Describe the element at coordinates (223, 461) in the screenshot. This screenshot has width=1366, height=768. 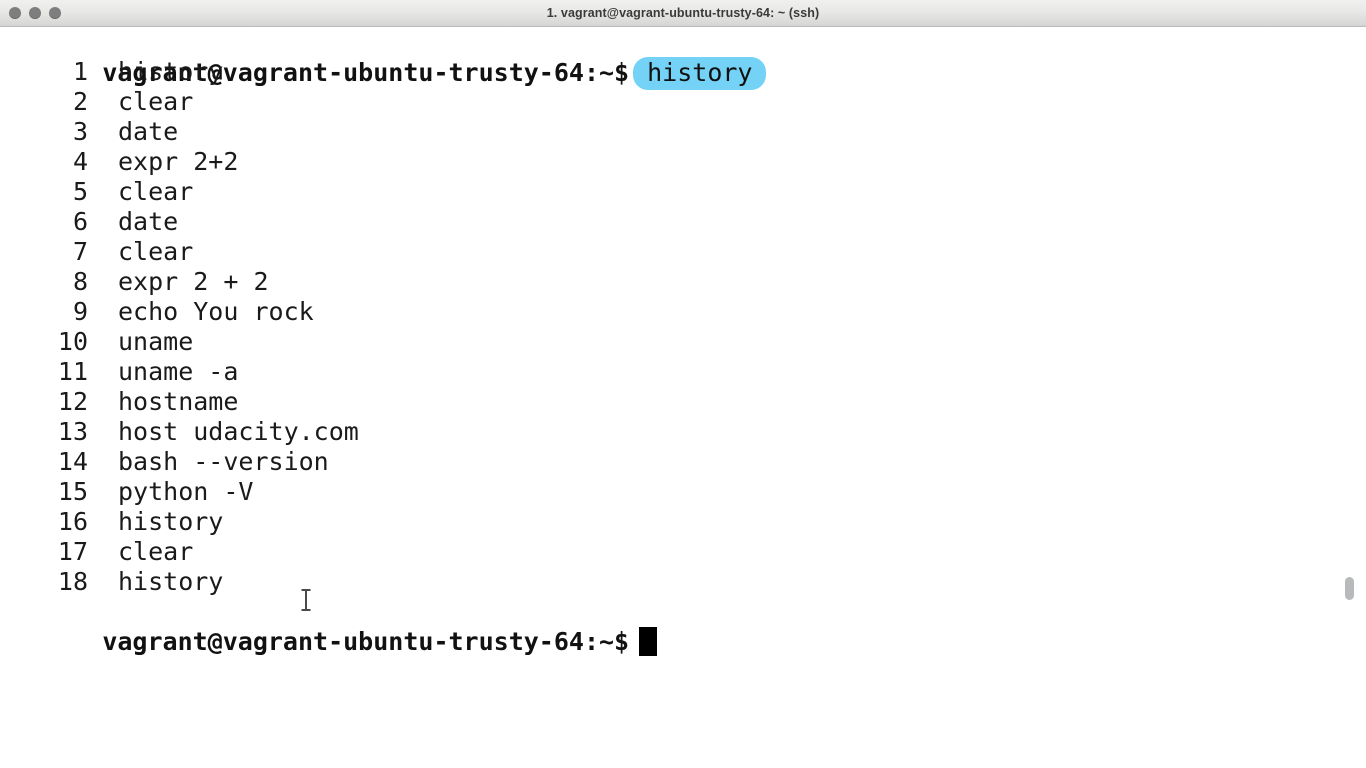
I see `history-command: bash --version` at that location.